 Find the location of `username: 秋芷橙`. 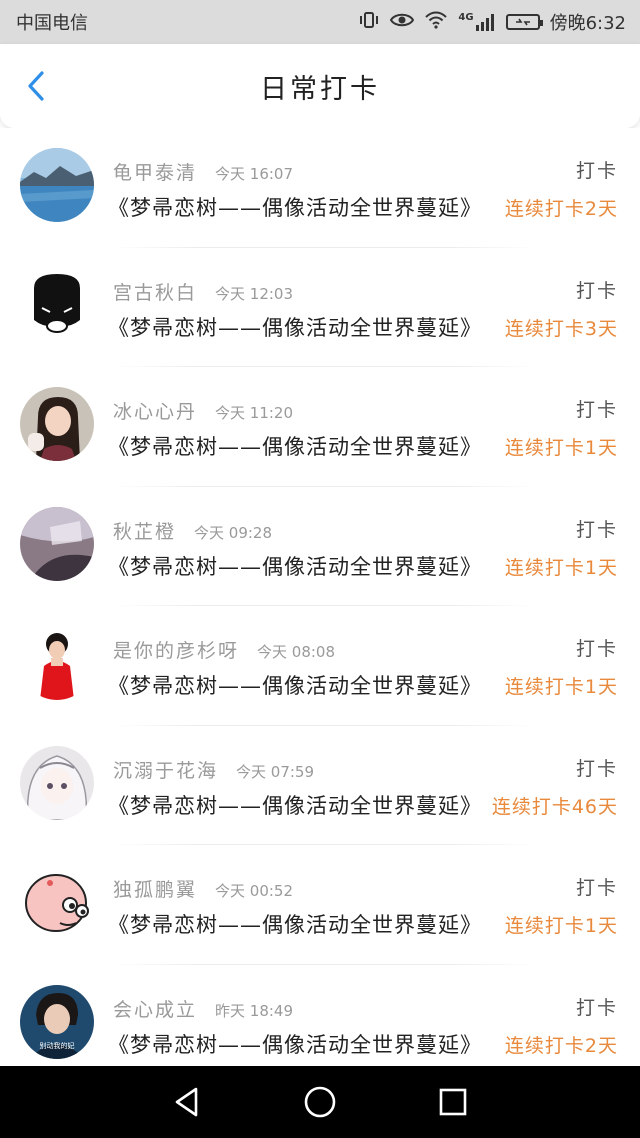

username: 秋芷橙 is located at coordinates (144, 530).